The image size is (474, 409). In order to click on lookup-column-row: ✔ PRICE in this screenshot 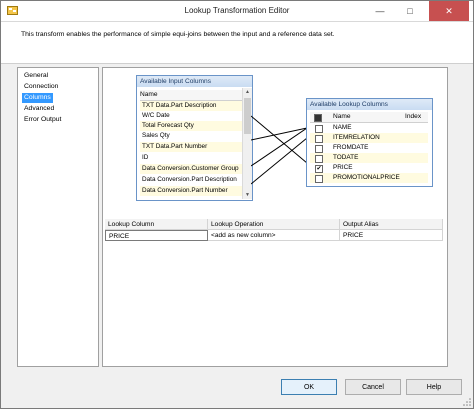, I will do `click(369, 168)`.